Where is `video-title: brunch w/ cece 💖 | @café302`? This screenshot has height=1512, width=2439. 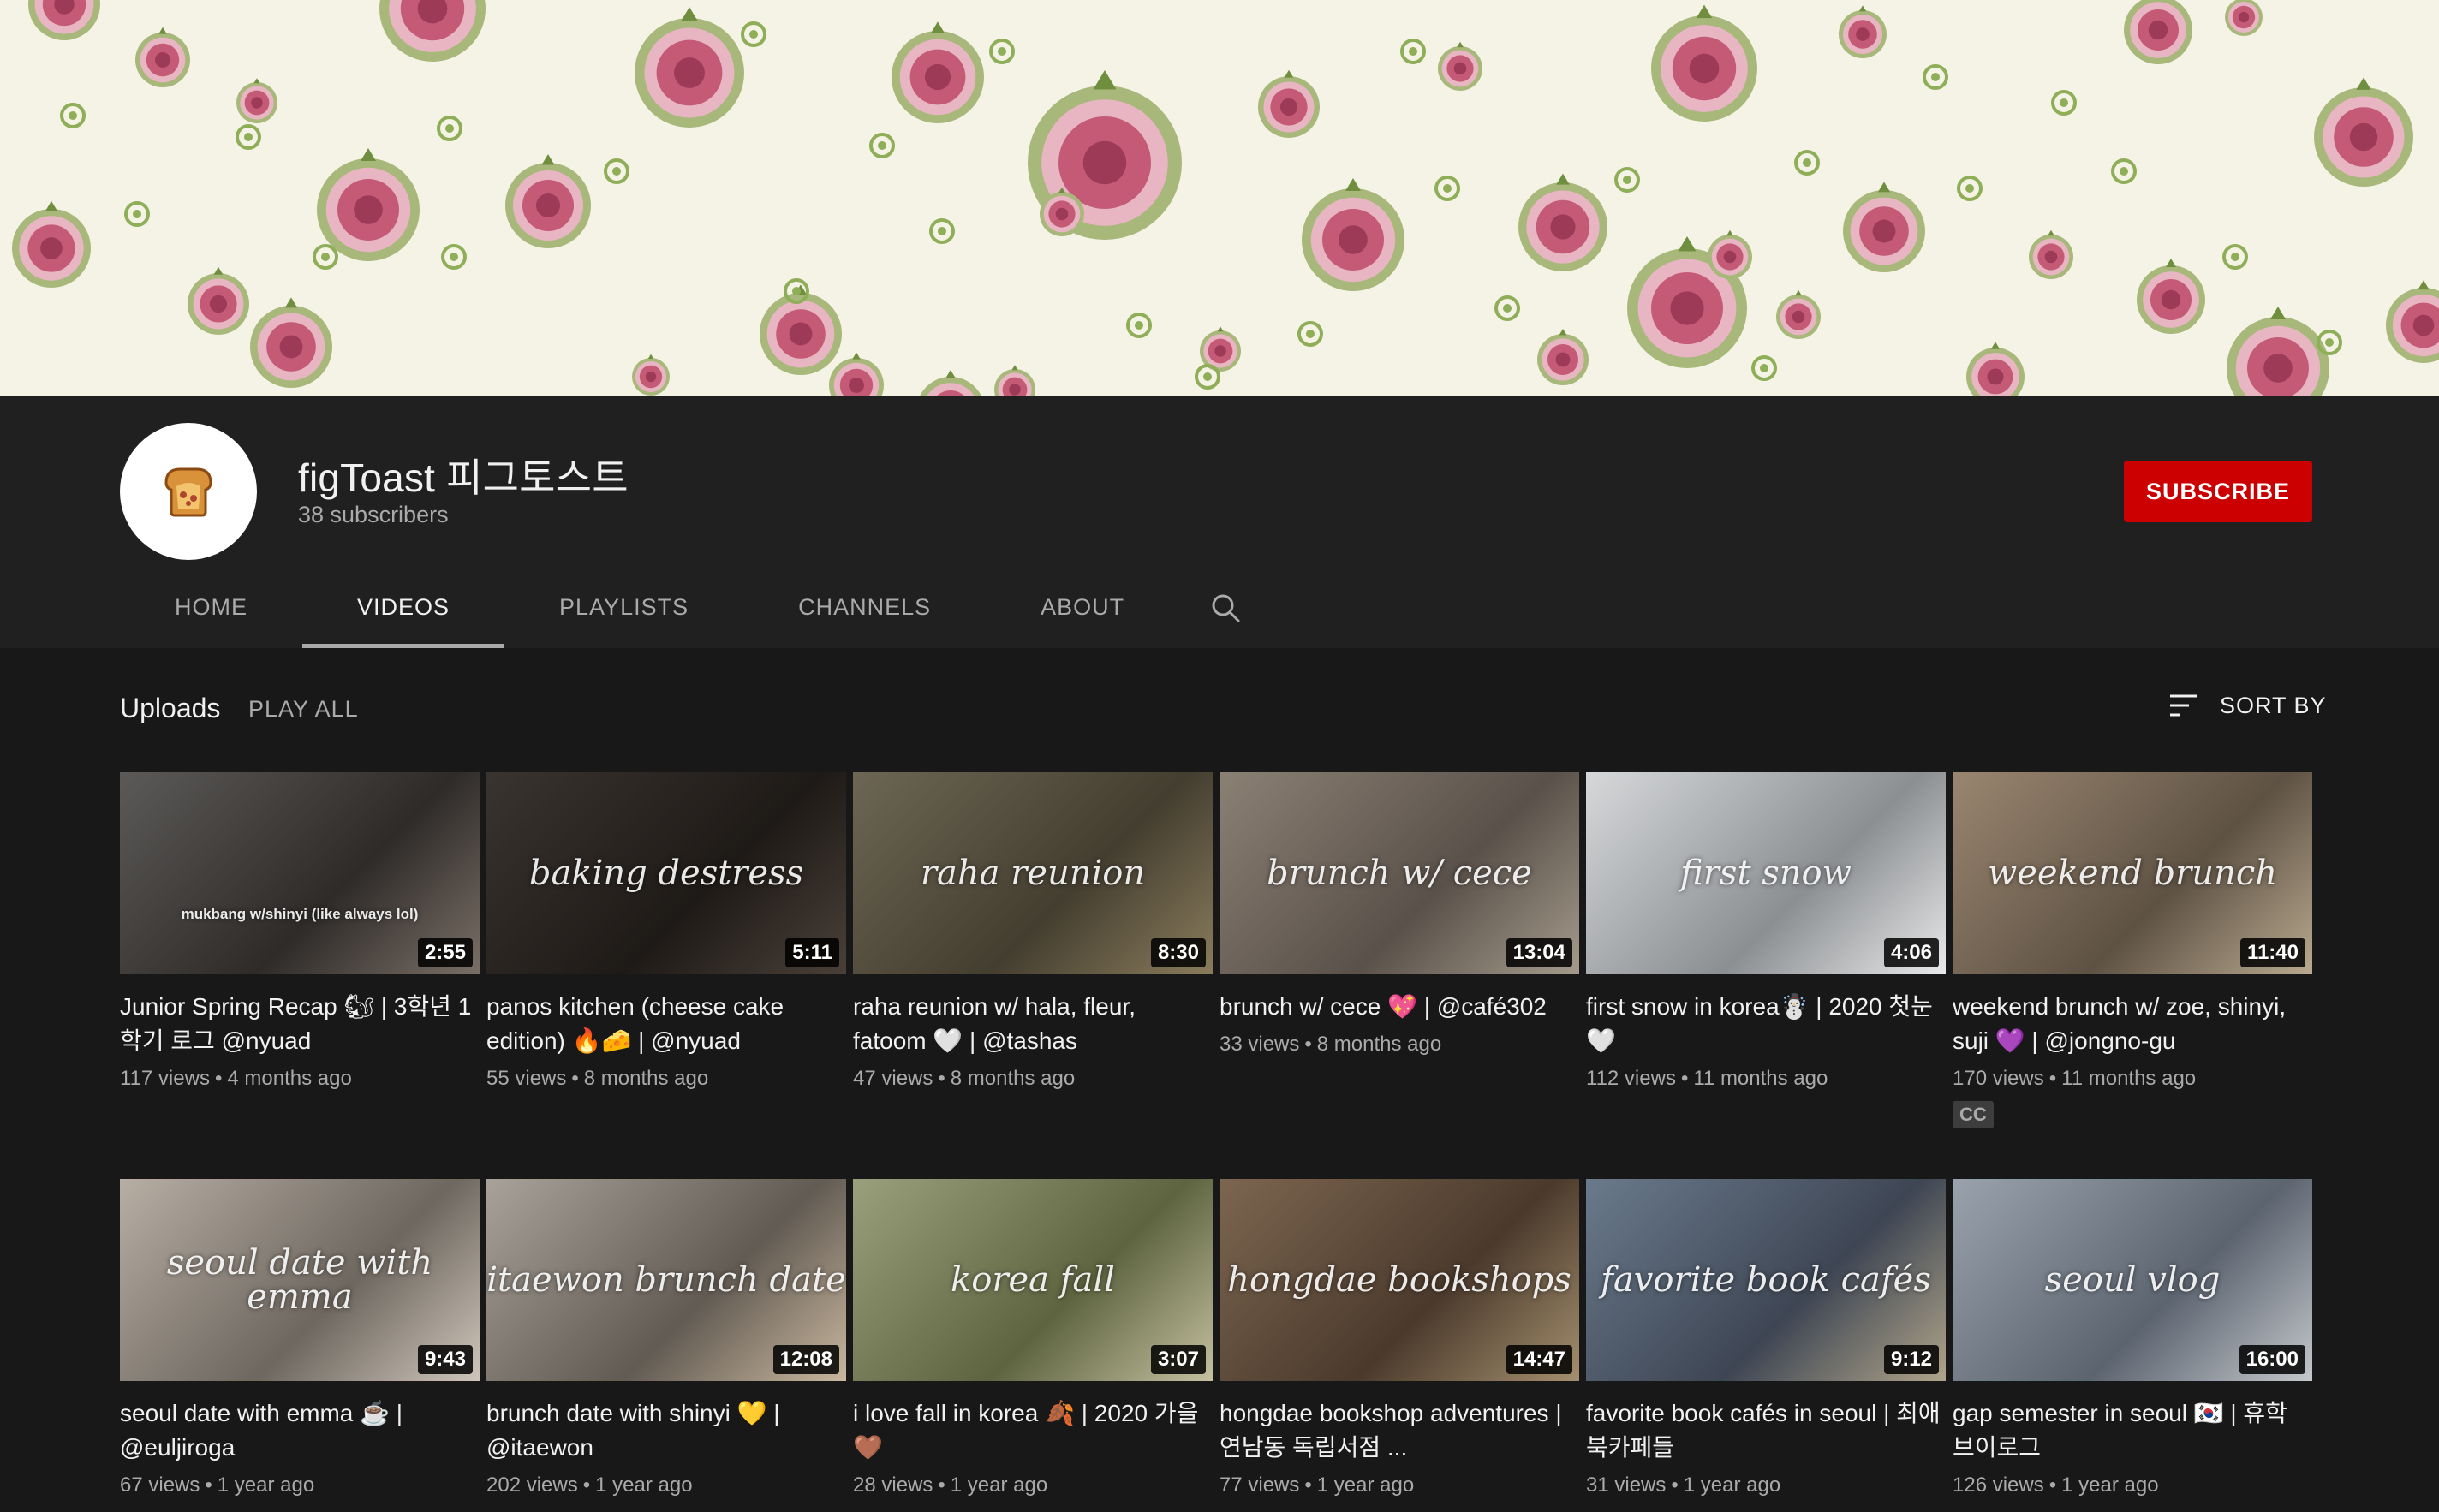
video-title: brunch w/ cece 💖 | @café302 is located at coordinates (1399, 1007).